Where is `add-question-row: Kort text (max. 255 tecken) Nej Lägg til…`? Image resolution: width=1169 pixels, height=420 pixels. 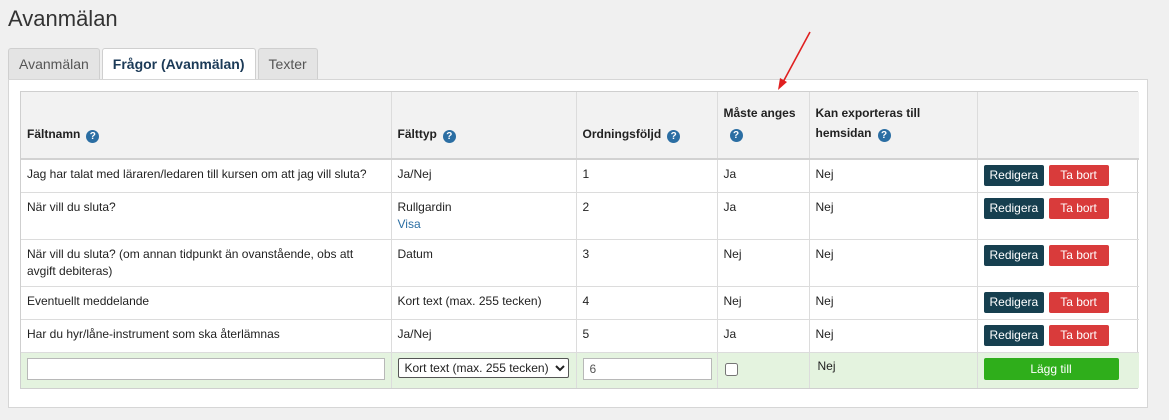
add-question-row: Kort text (max. 255 tecken) Nej Lägg til… is located at coordinates (580, 370).